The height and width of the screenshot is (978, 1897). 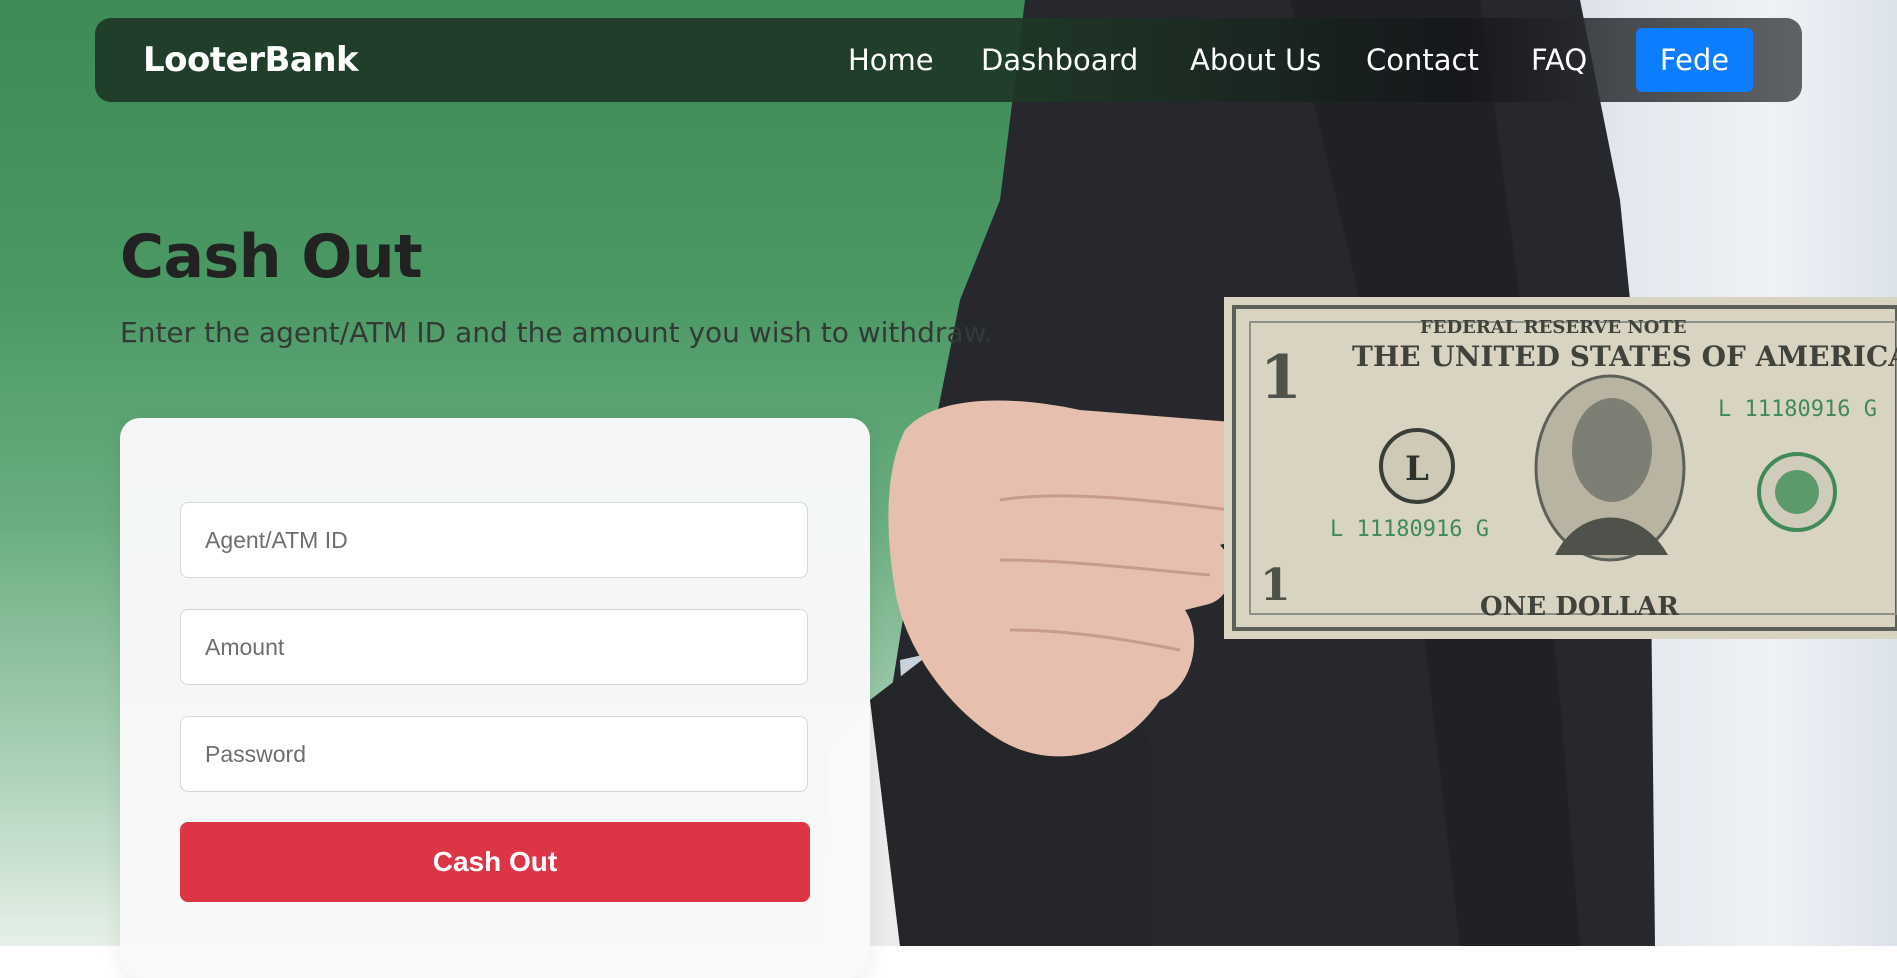 What do you see at coordinates (271, 257) in the screenshot?
I see `page-title: Cash Out` at bounding box center [271, 257].